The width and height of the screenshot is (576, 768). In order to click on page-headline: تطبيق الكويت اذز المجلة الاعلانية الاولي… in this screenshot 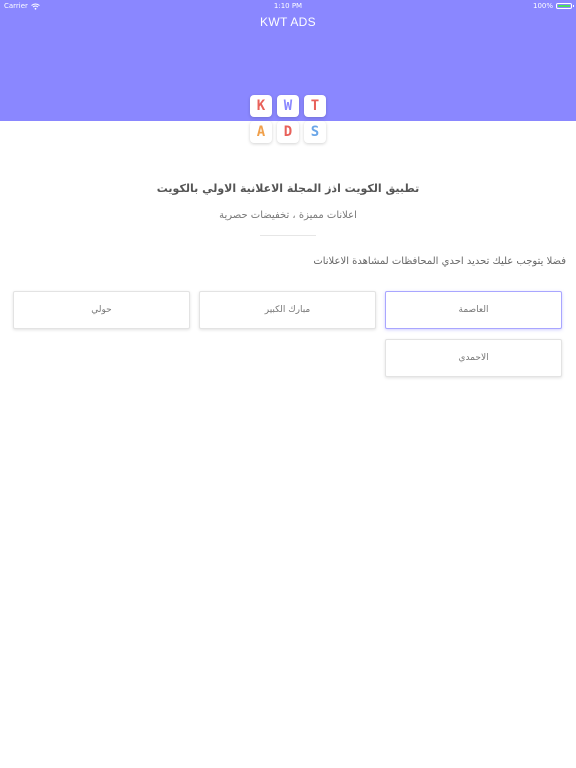, I will do `click(288, 188)`.